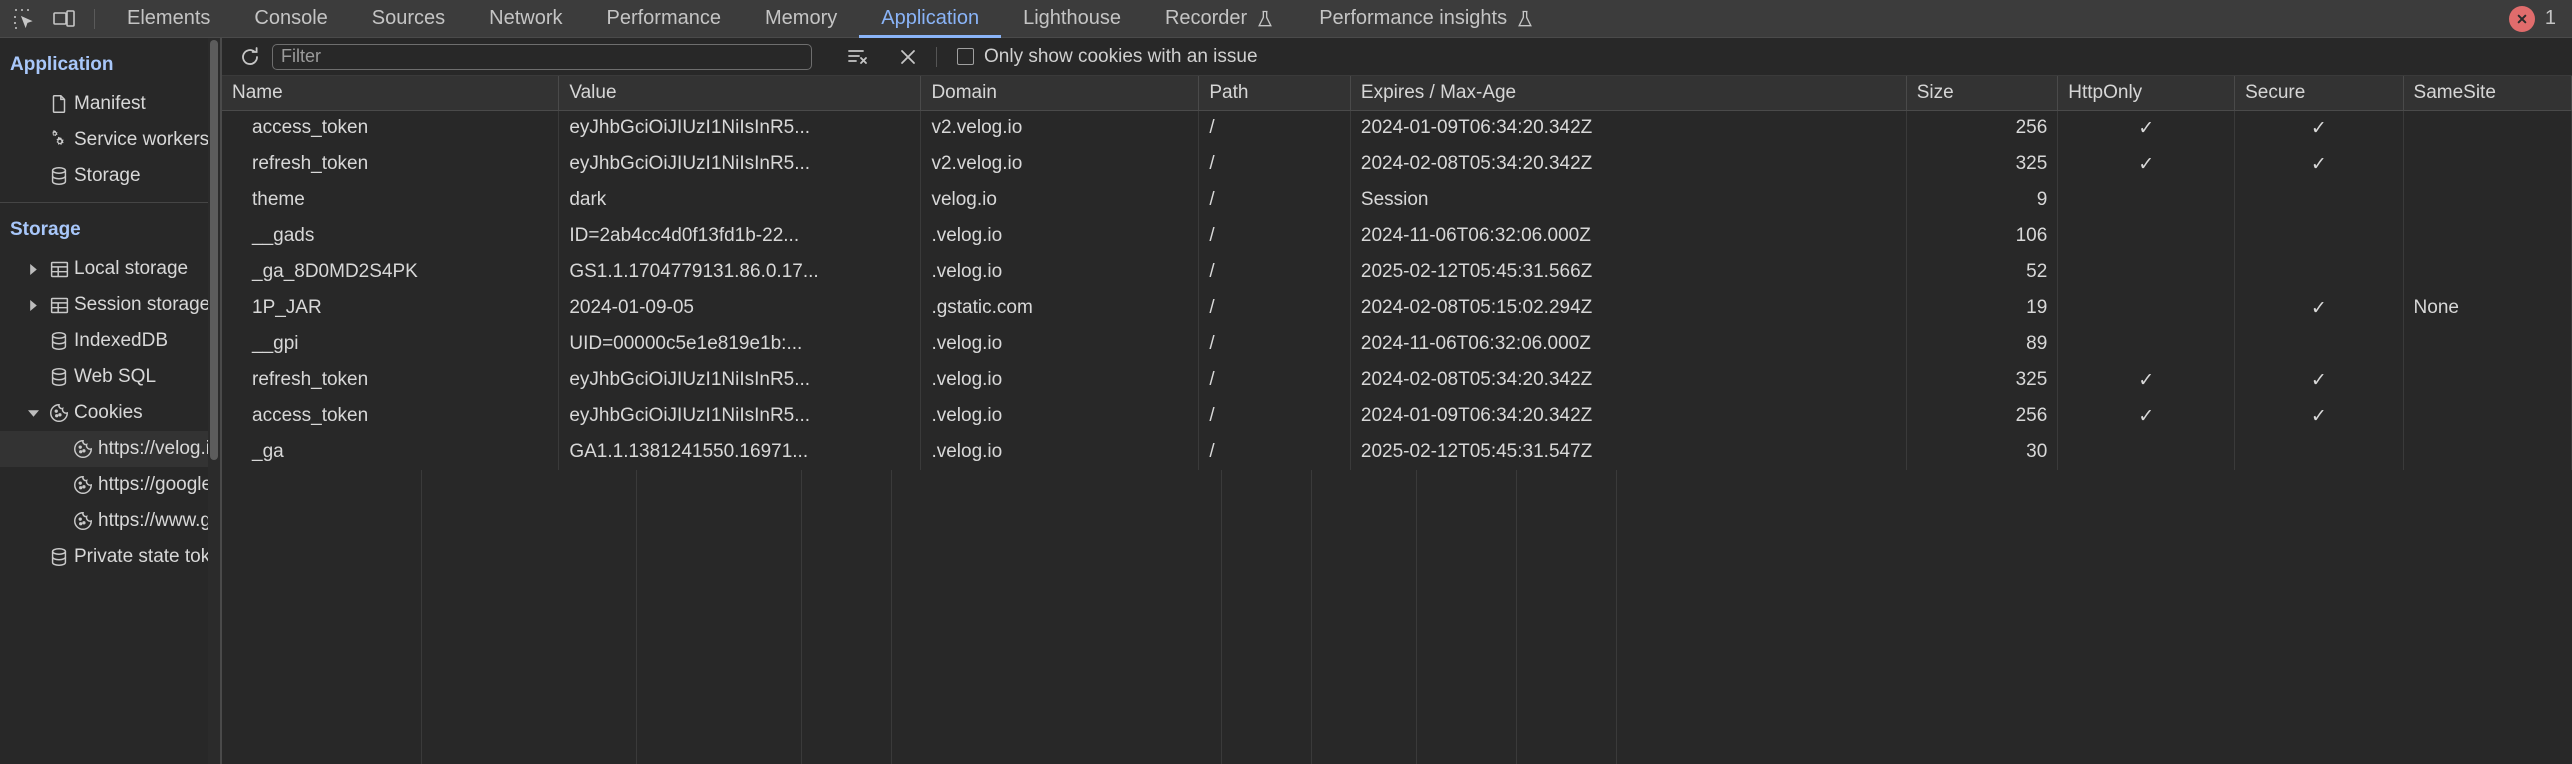  I want to click on column-header-value: Value, so click(740, 93).